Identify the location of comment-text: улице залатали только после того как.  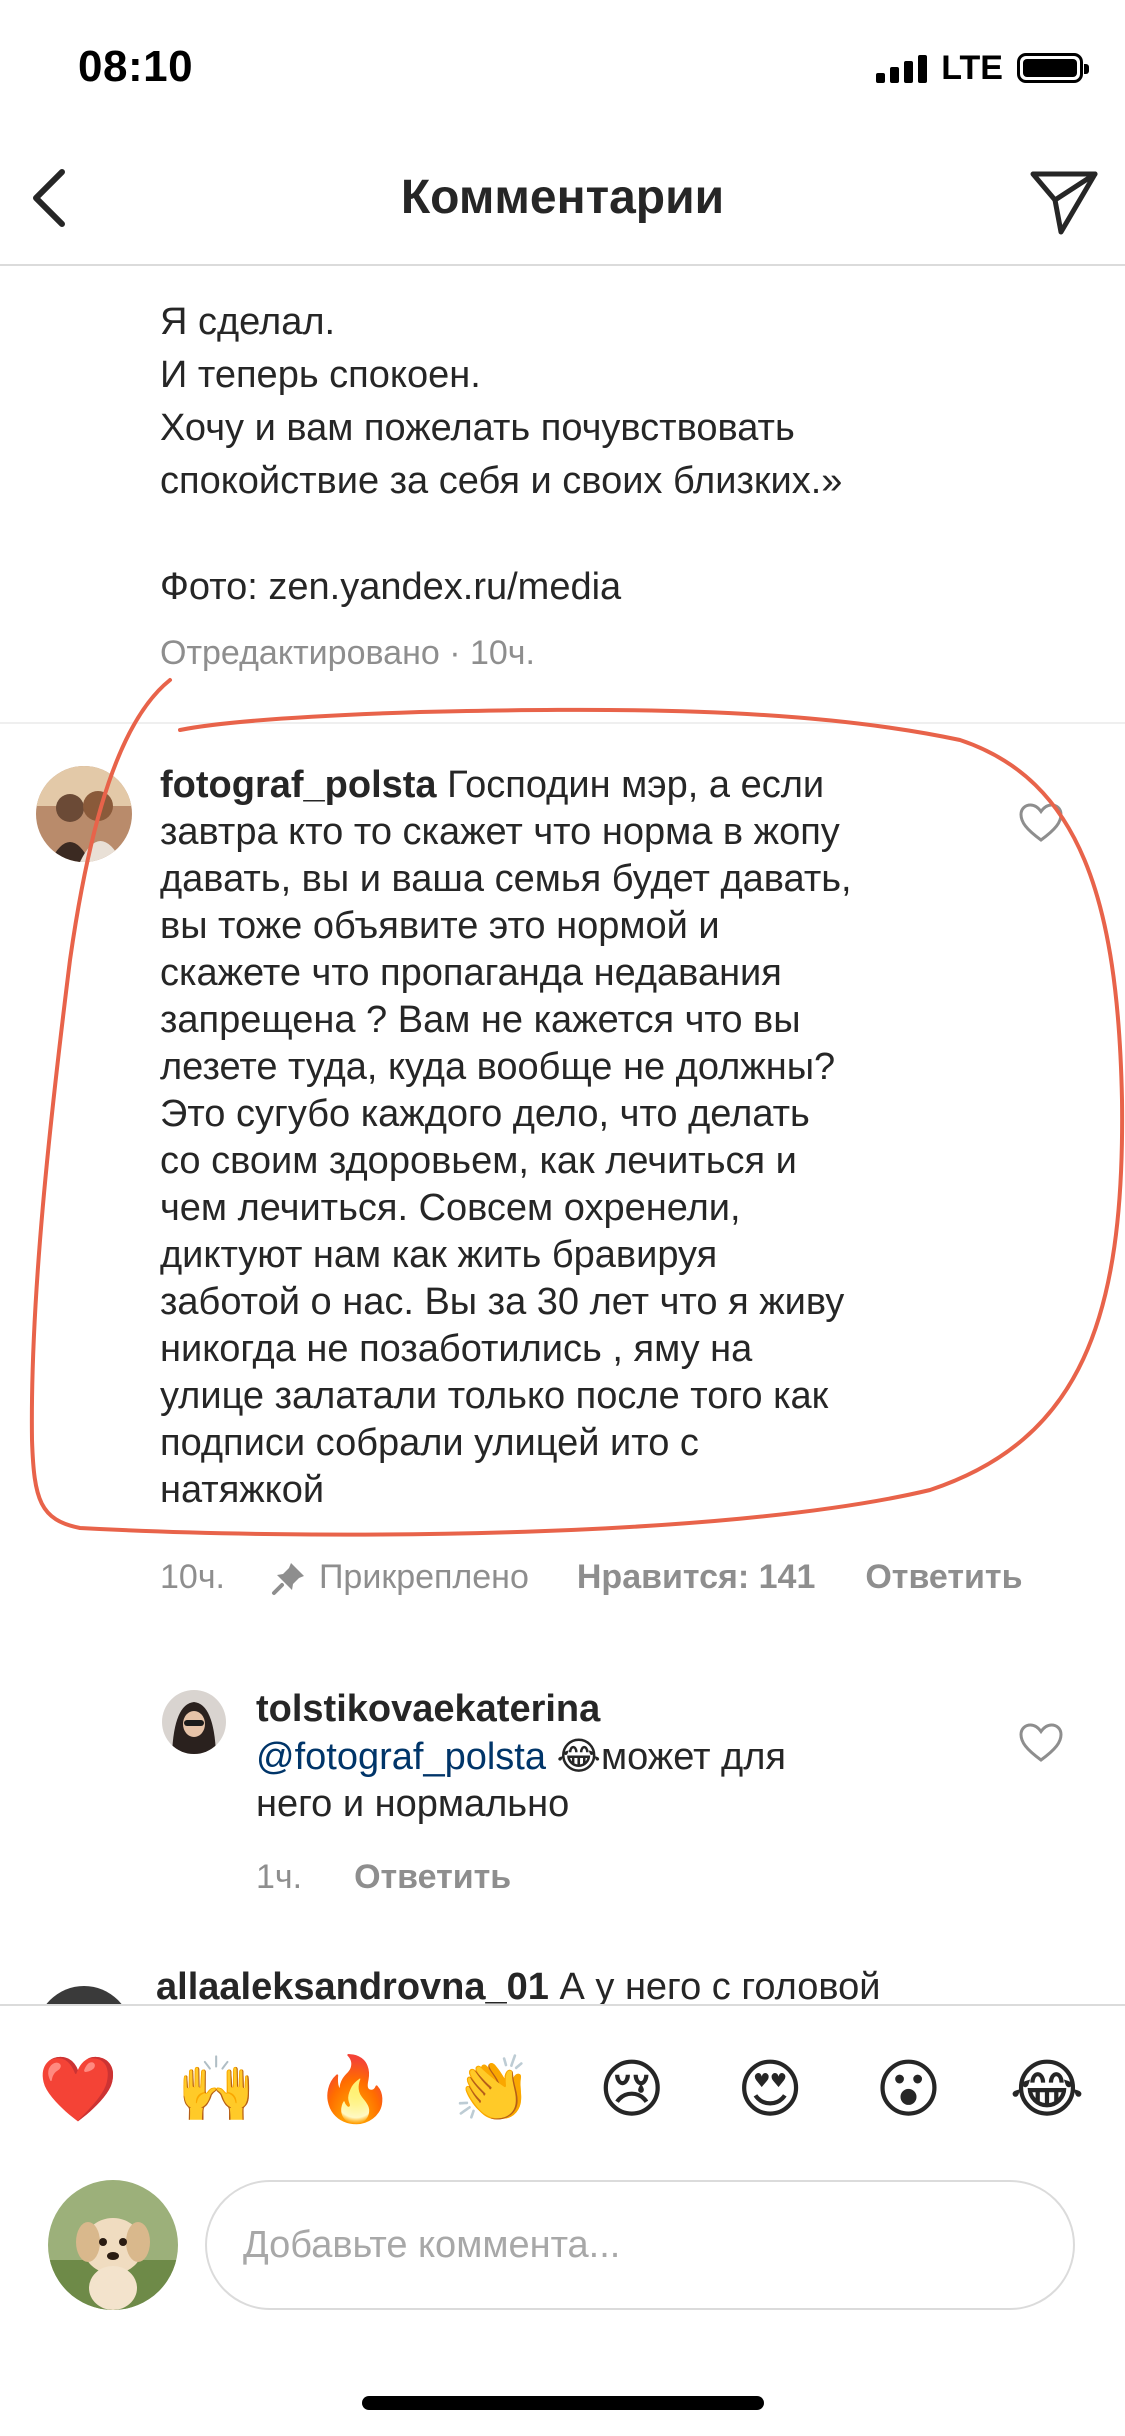
(494, 1396).